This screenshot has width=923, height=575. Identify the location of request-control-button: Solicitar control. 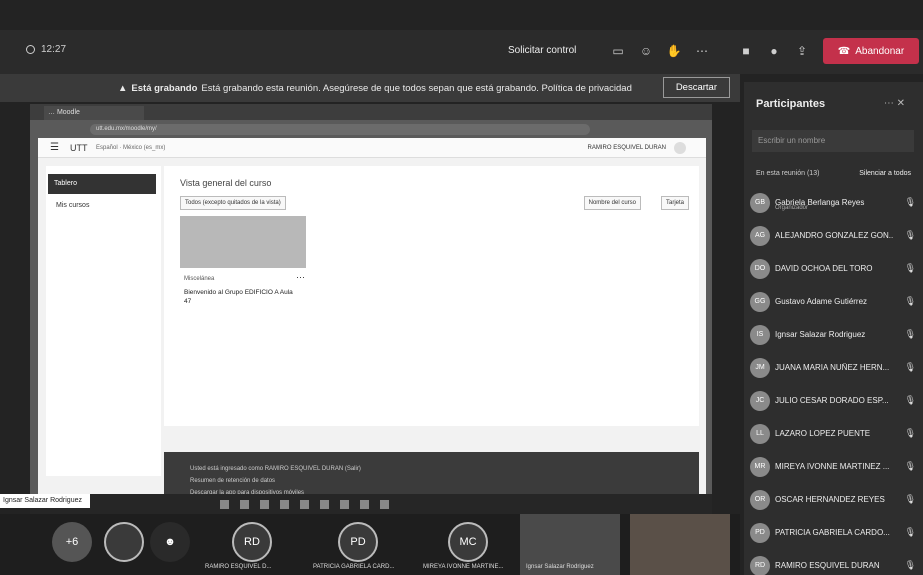
(542, 50).